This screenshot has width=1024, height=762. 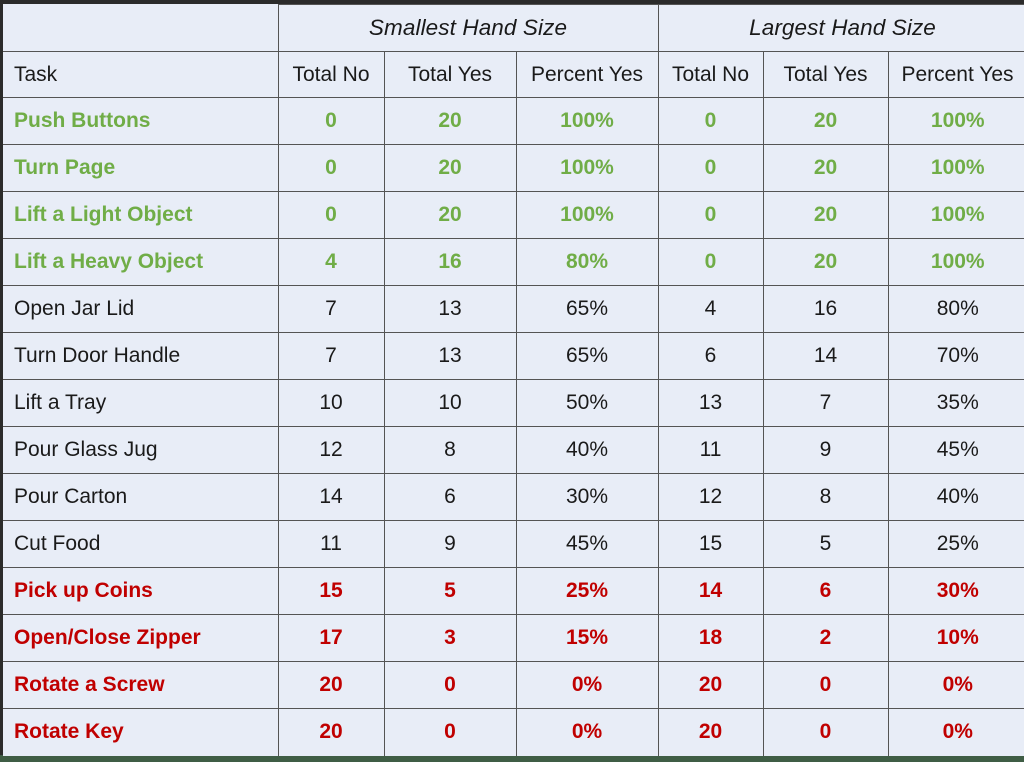 What do you see at coordinates (825, 497) in the screenshot?
I see `cell-largest-total-yes: 8` at bounding box center [825, 497].